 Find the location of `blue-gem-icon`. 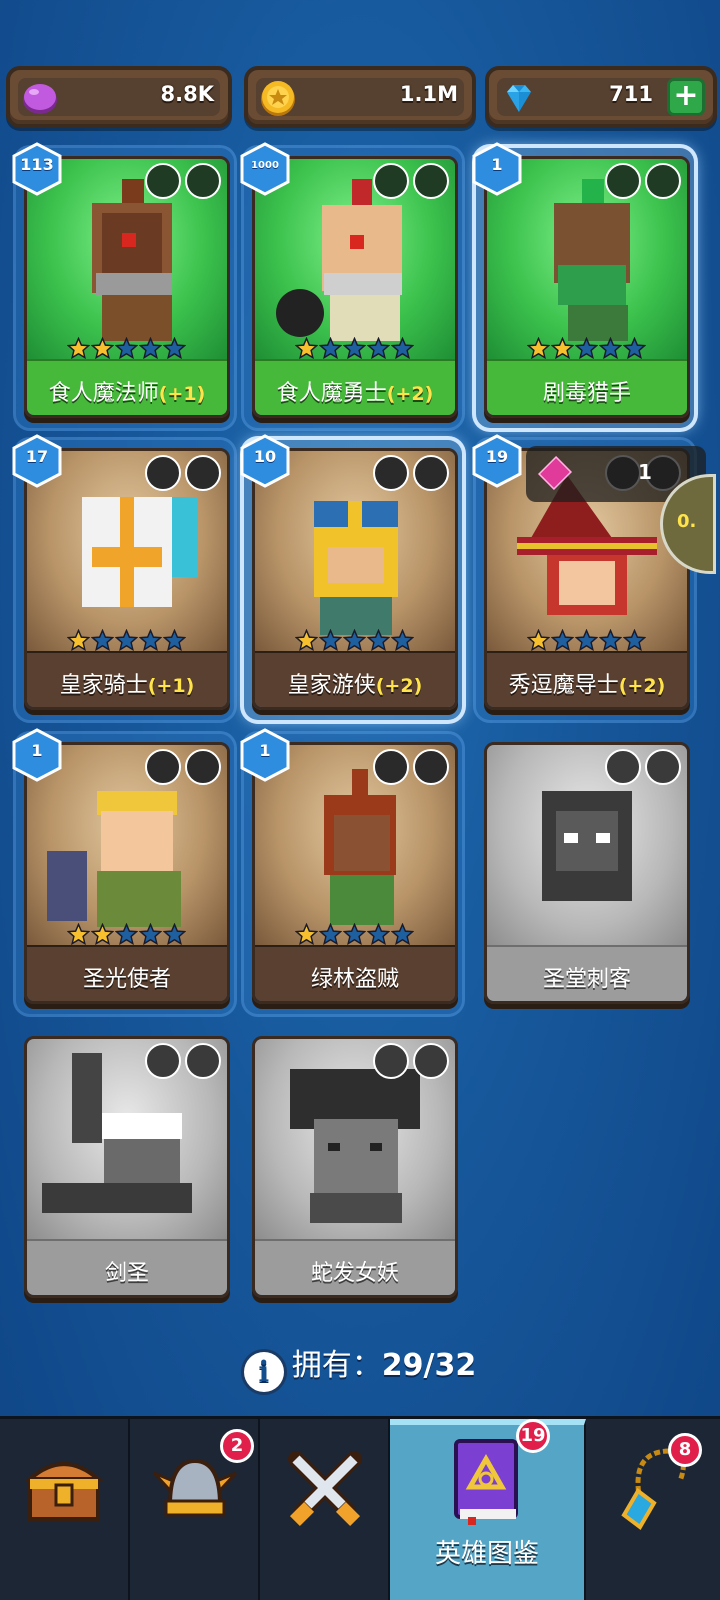

blue-gem-icon is located at coordinates (519, 98).